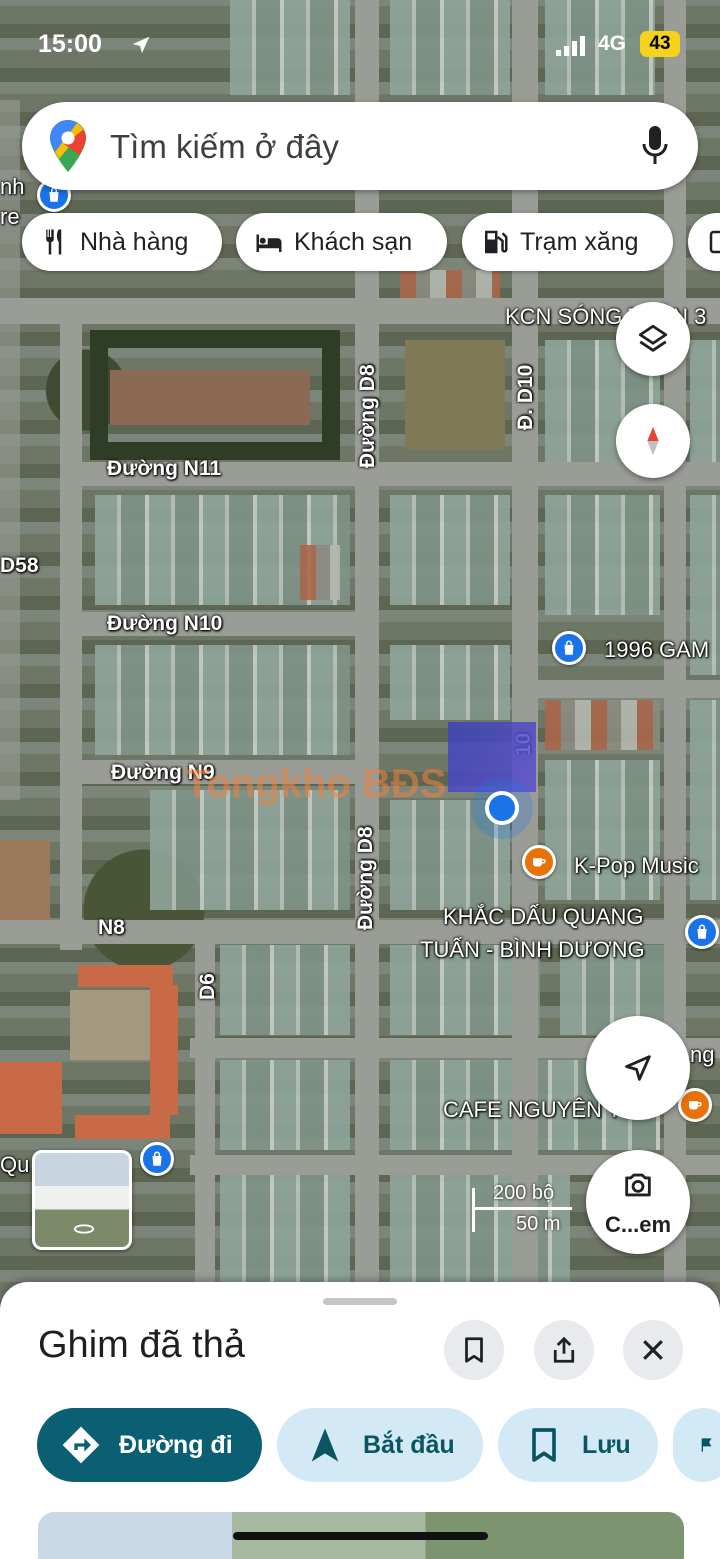  I want to click on status-bar: 15:00 4G 43, so click(360, 46).